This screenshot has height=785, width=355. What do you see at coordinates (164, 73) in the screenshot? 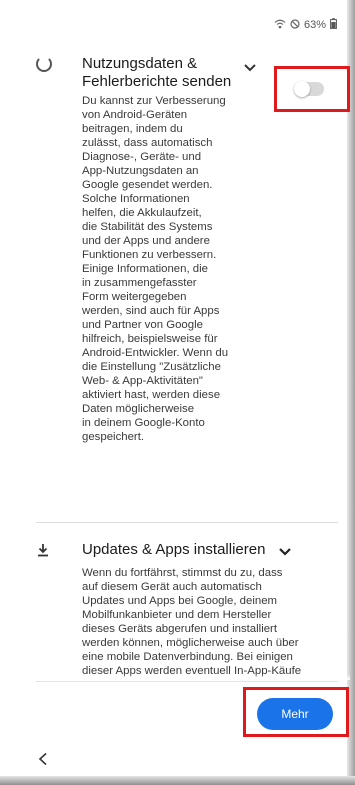
I see `usage-section-title: Nutzungsdaten & Fehlerberichte senden` at bounding box center [164, 73].